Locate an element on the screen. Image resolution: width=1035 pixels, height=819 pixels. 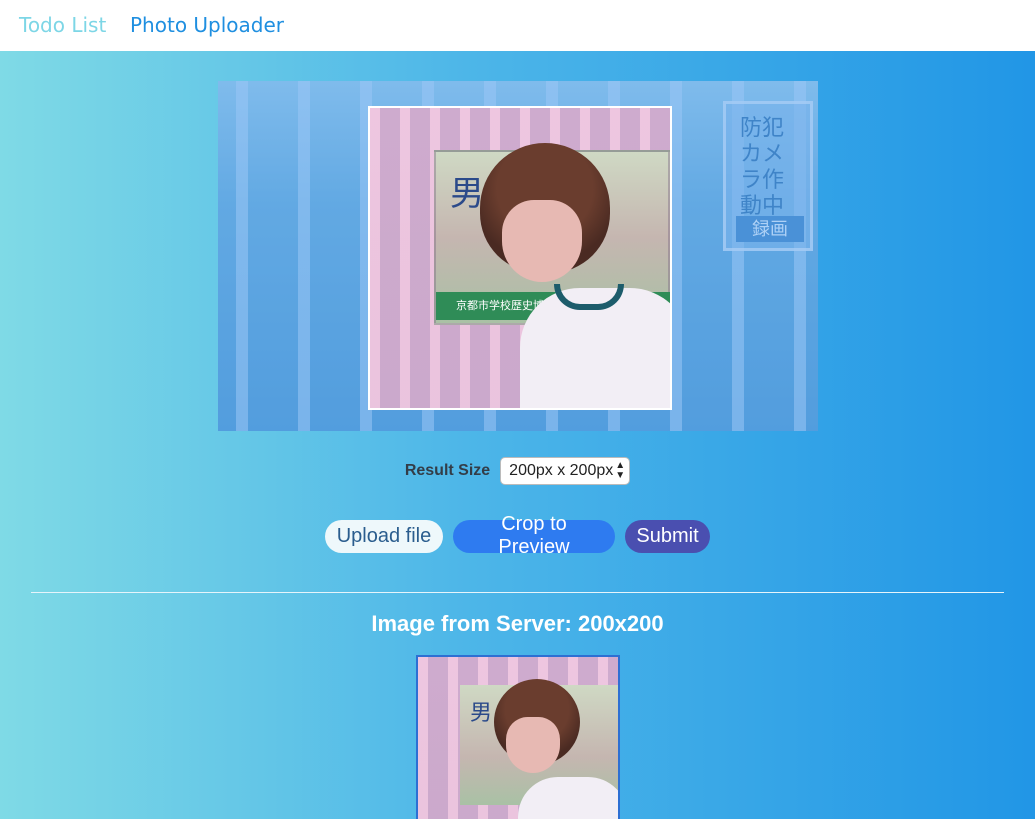
result-size-select: 200px x 200px ▲ ▼ is located at coordinates (565, 471).